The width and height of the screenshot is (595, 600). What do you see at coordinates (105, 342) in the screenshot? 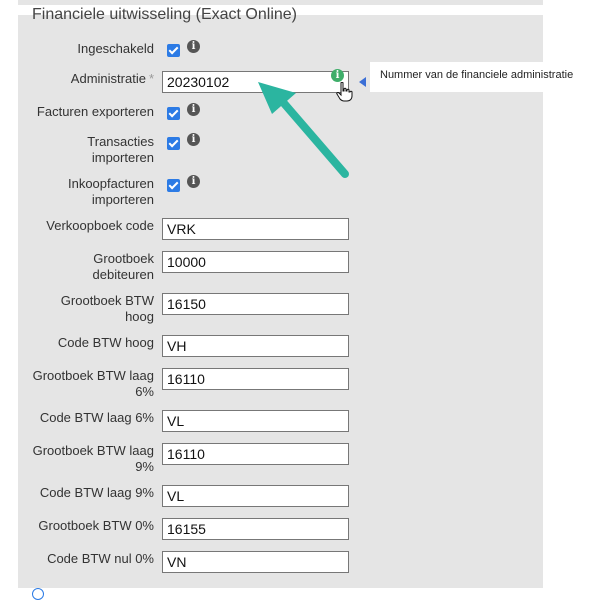
I see `label-code-btw-hoog: Code BTW hoog` at bounding box center [105, 342].